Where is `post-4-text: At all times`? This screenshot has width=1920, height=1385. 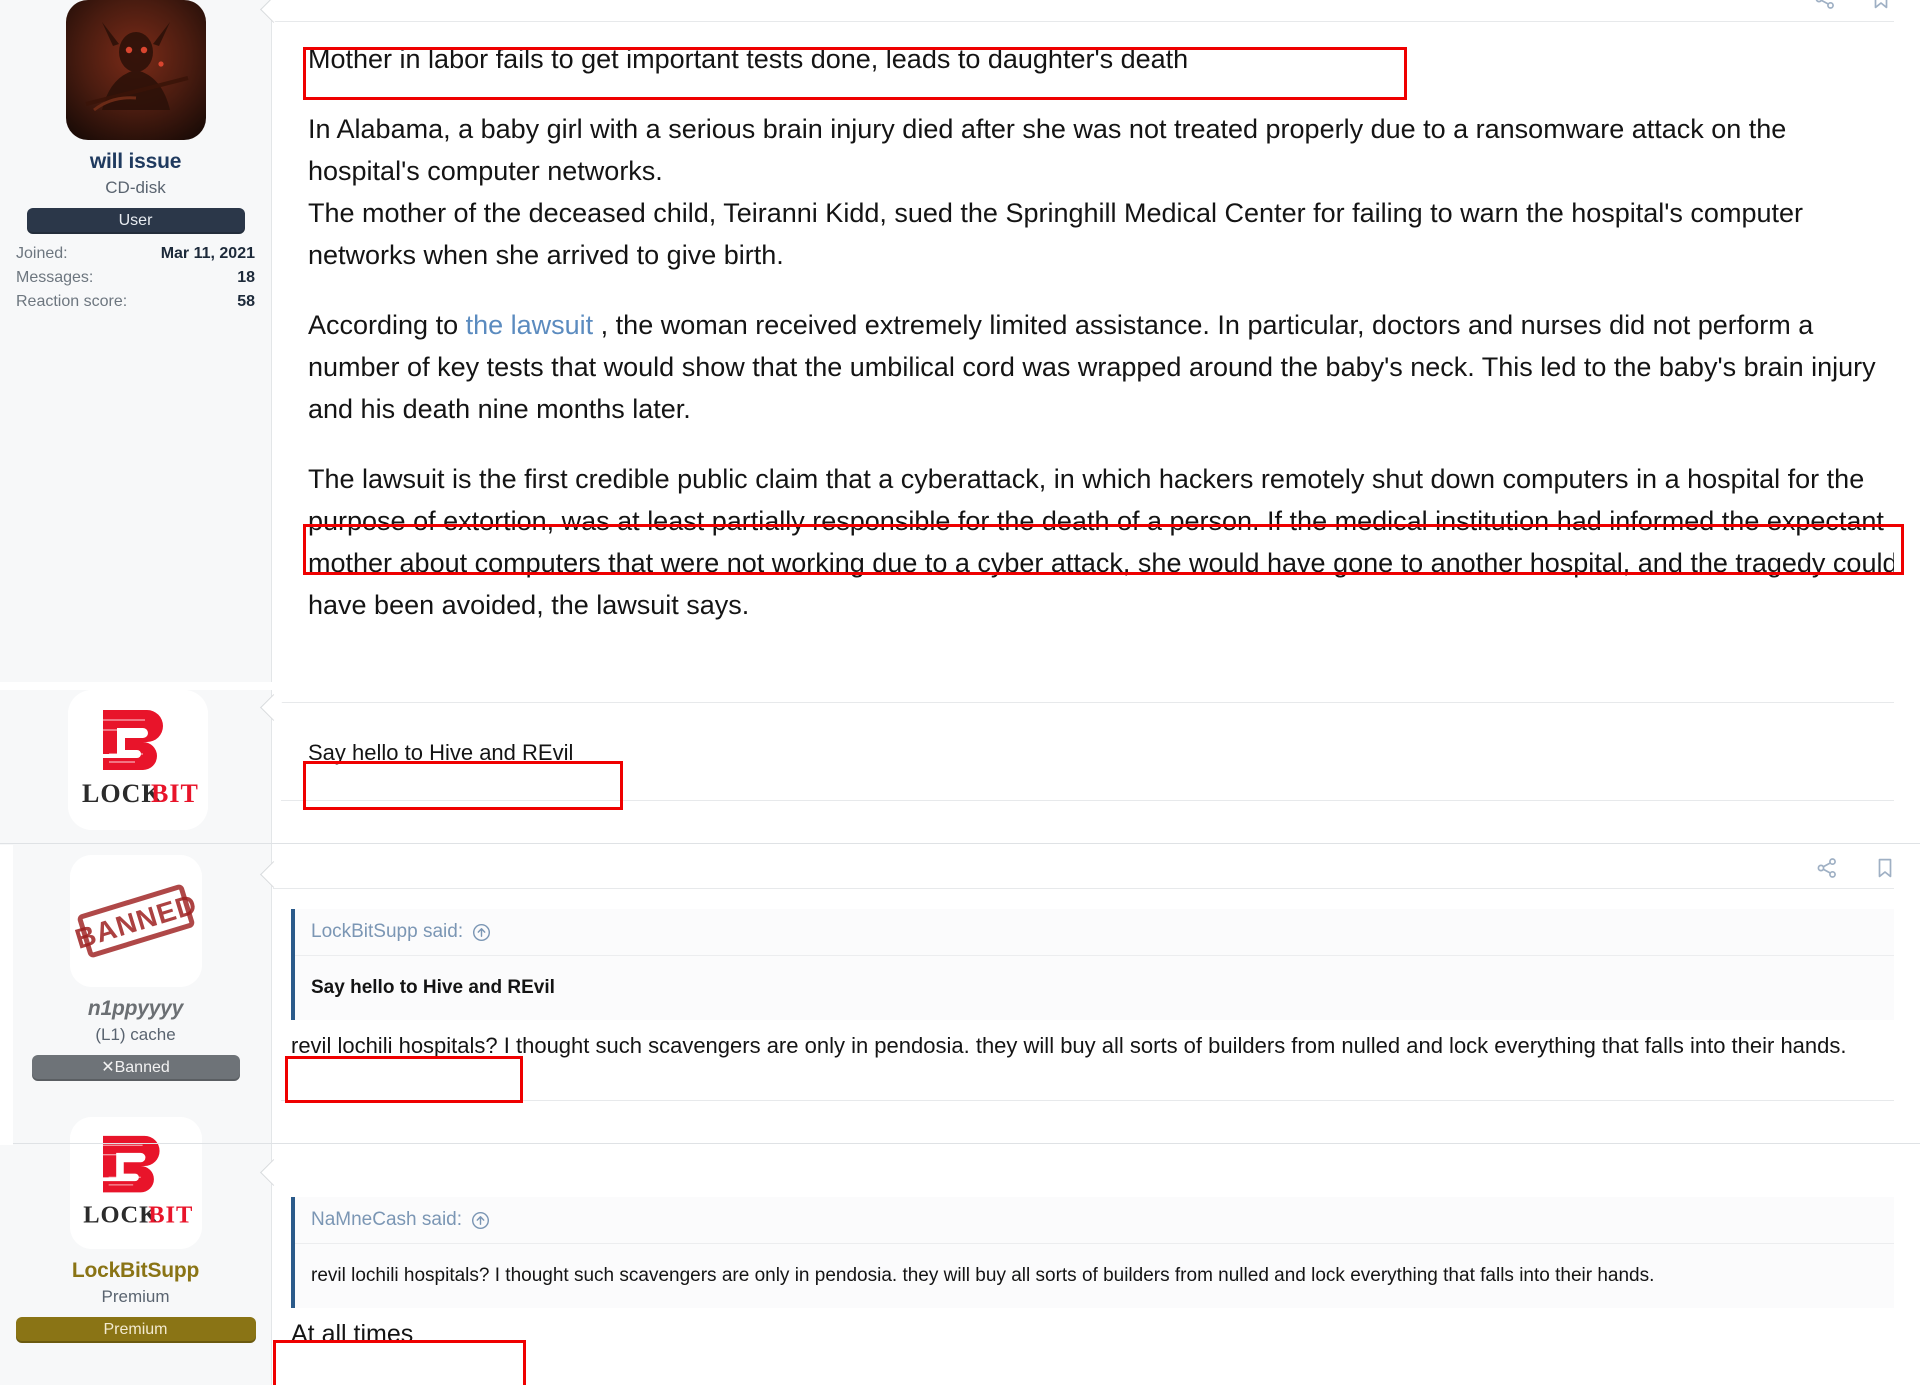
post-4-text: At all times is located at coordinates (352, 1334).